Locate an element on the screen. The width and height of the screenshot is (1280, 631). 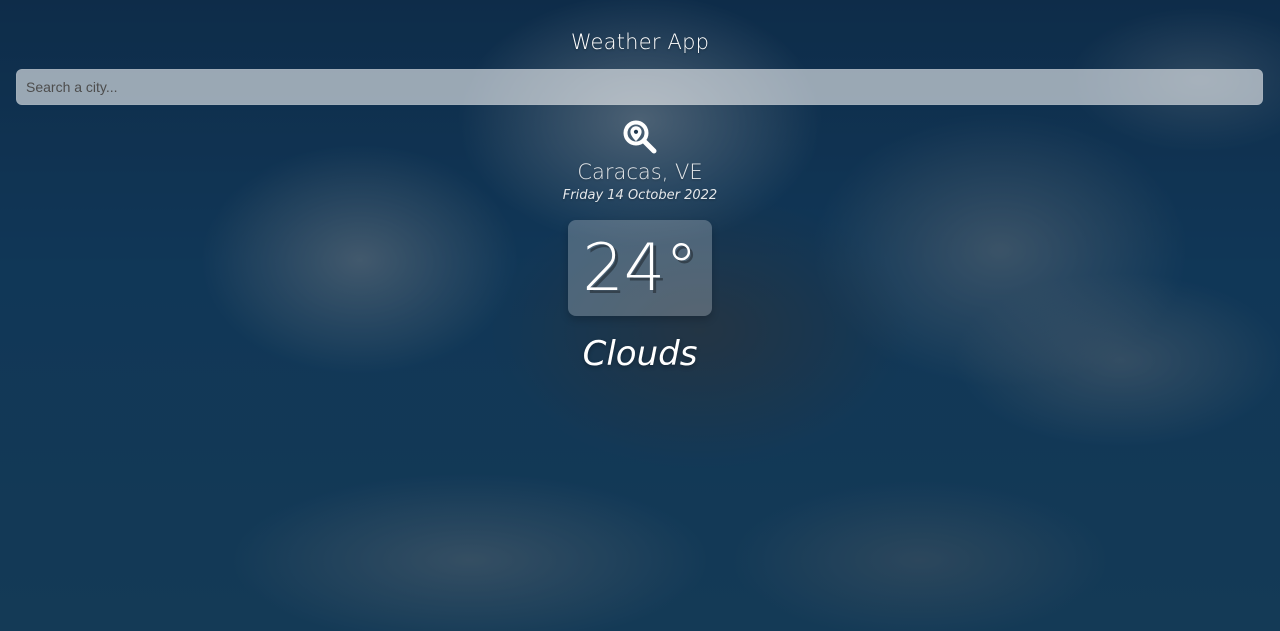
page-title: Weather App is located at coordinates (640, 42).